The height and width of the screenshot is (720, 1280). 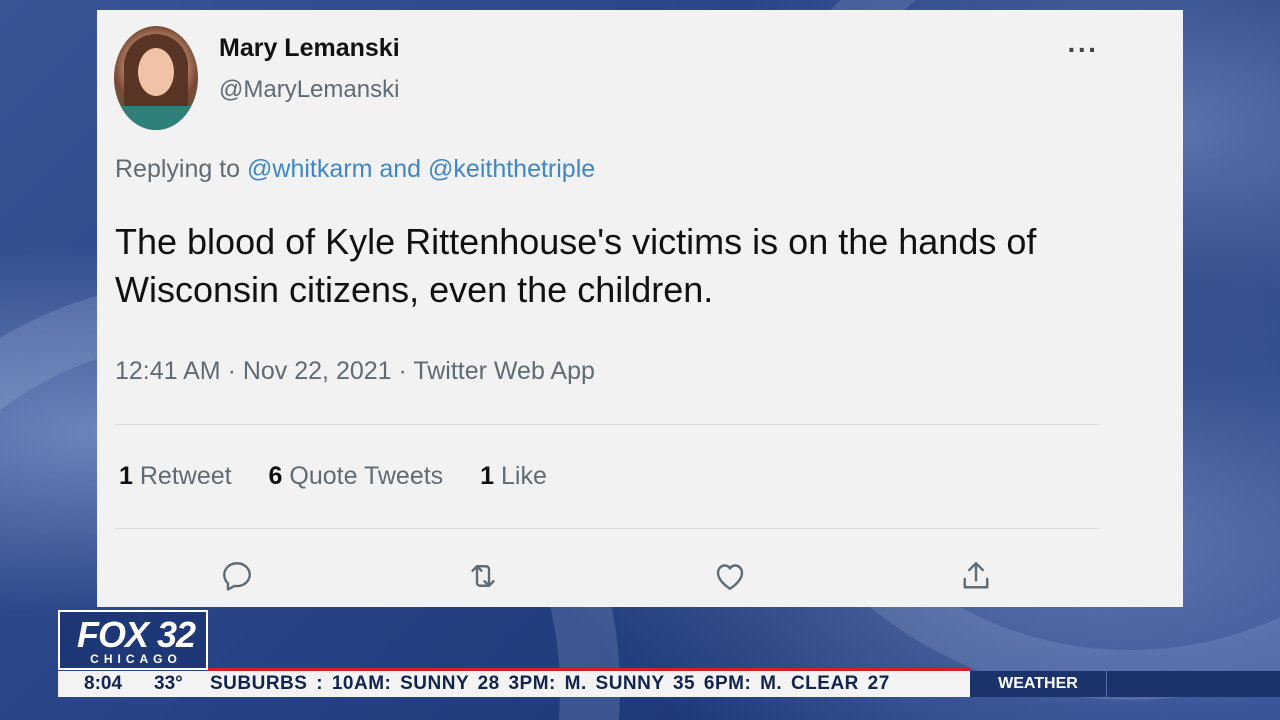 I want to click on retweet-stat: 1 Retweet, so click(x=175, y=476).